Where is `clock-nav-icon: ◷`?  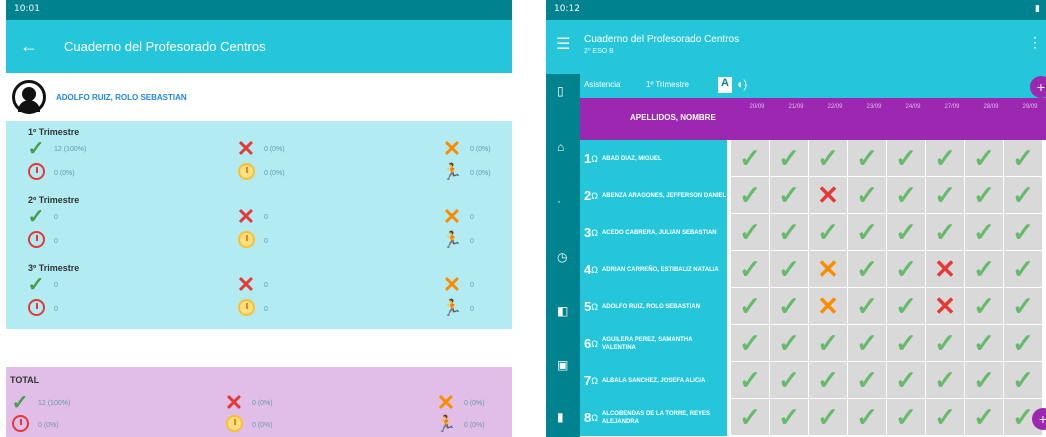 clock-nav-icon: ◷ is located at coordinates (562, 257).